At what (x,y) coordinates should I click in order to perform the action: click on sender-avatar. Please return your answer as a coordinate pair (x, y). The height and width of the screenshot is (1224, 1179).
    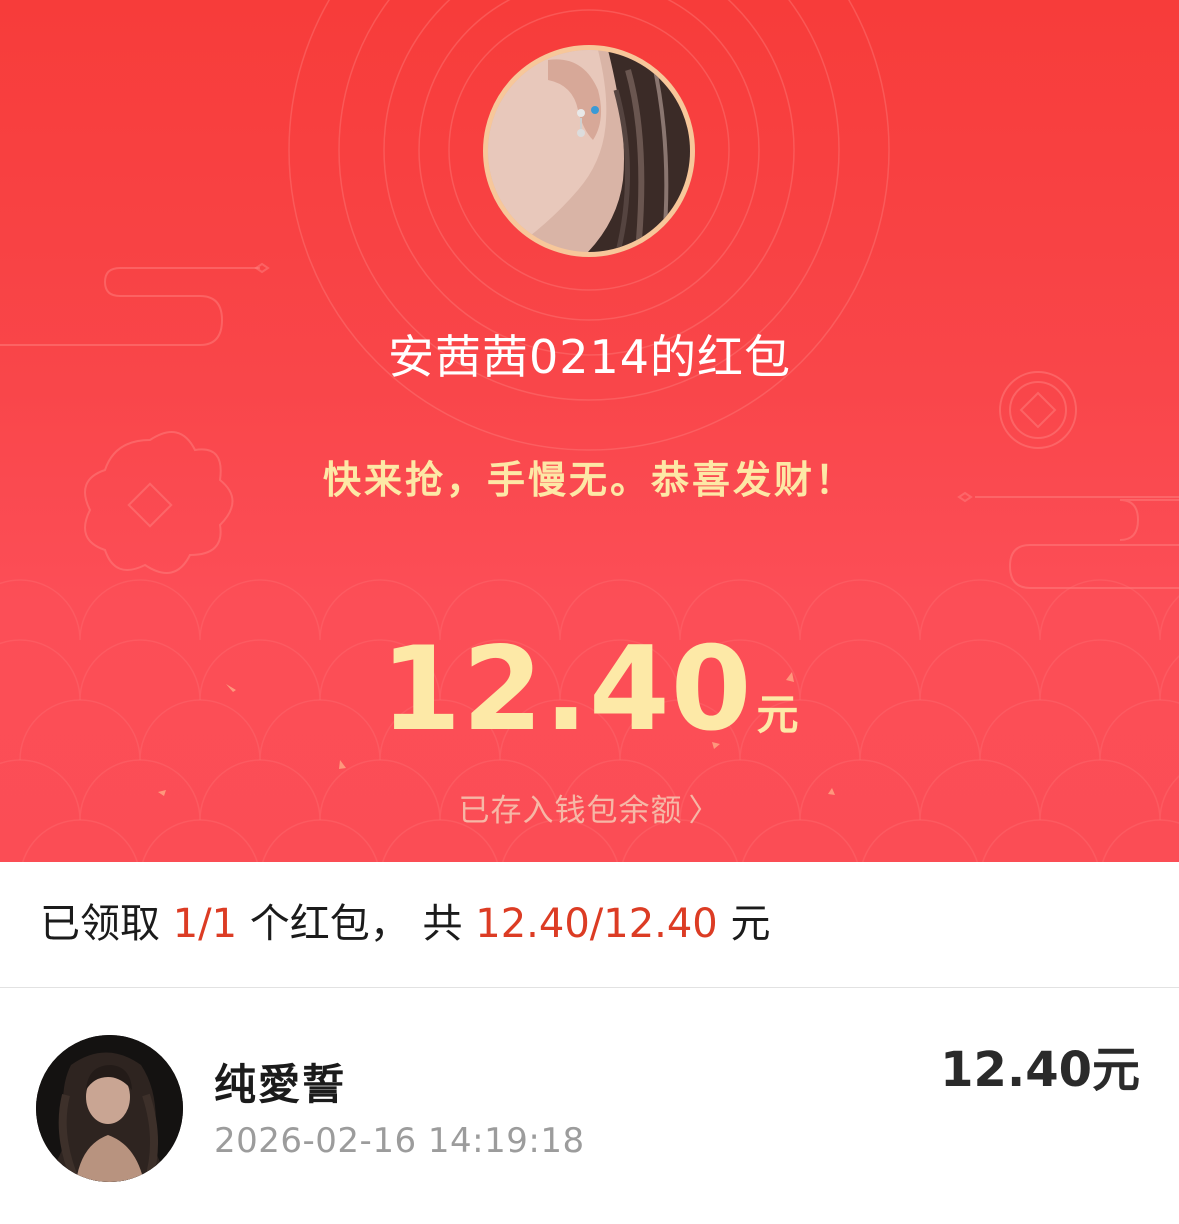
    Looking at the image, I should click on (589, 151).